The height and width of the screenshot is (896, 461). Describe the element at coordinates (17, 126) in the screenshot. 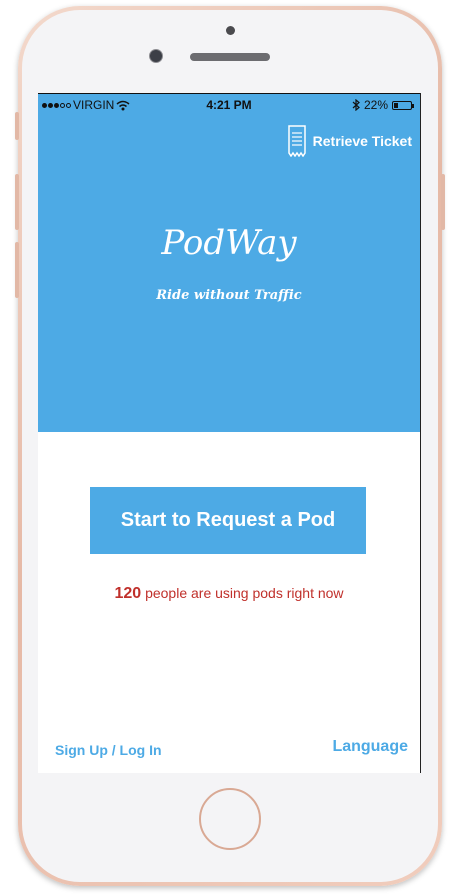

I see `mute-switch` at that location.